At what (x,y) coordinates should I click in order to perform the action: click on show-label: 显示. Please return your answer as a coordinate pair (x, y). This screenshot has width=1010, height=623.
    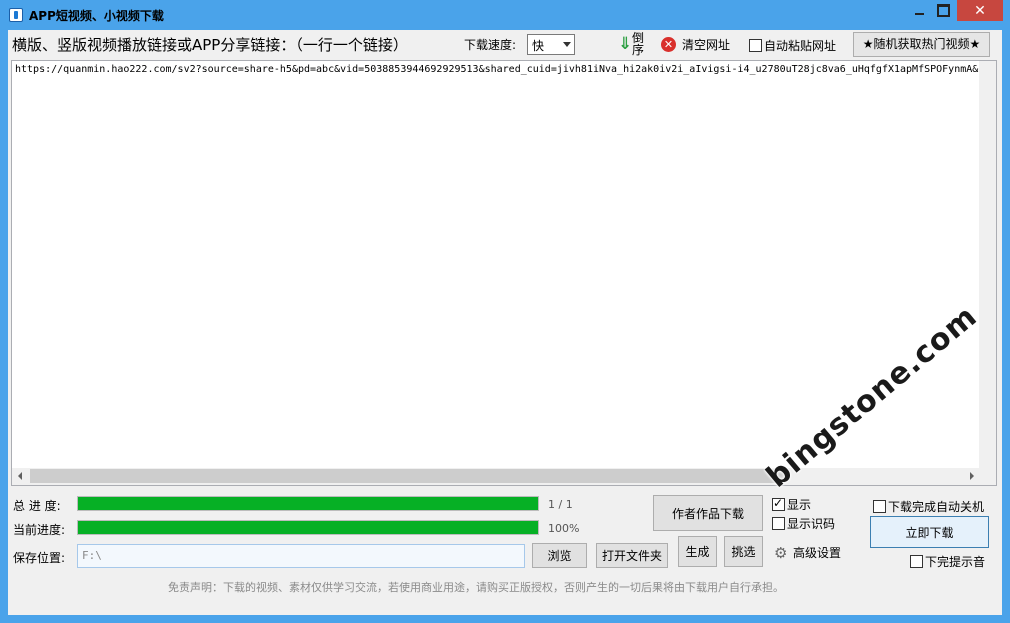
    Looking at the image, I should click on (799, 505).